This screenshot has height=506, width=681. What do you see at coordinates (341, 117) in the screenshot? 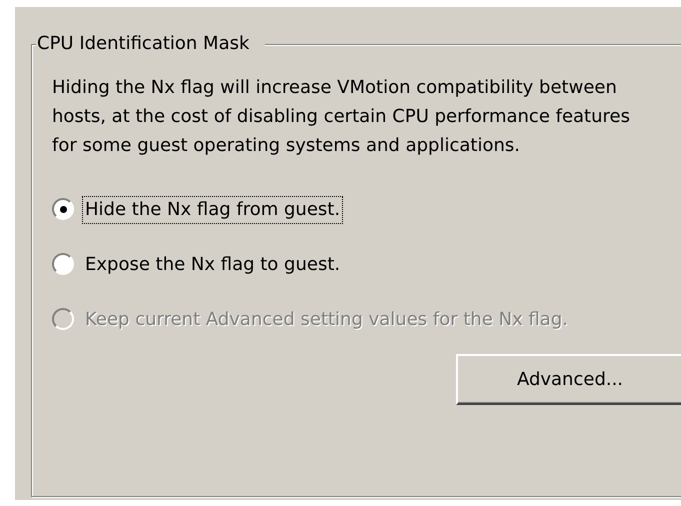
I see `description-text: Hiding the Nx flag will increase VMotion compatibility between hosts, at the cost of disabling certain CPU performance features for some guest operating systems and applications.` at bounding box center [341, 117].